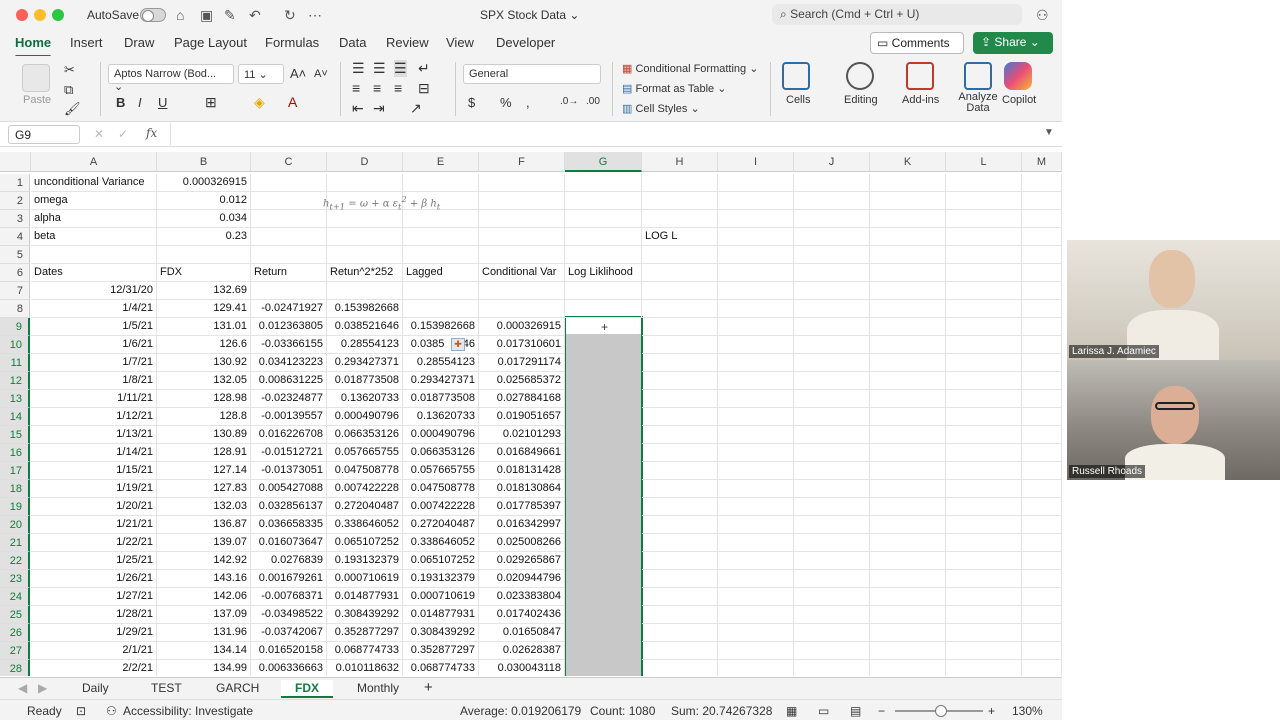 Image resolution: width=1280 pixels, height=720 pixels. What do you see at coordinates (908, 162) in the screenshot?
I see `column-header-k: K` at bounding box center [908, 162].